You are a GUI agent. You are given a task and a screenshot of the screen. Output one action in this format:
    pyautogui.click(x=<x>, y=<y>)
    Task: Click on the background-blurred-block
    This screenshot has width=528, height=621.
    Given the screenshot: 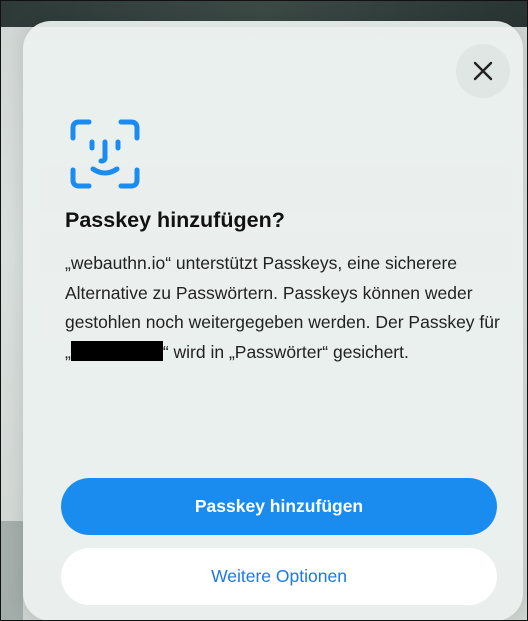 What is the action you would take?
    pyautogui.click(x=12, y=570)
    